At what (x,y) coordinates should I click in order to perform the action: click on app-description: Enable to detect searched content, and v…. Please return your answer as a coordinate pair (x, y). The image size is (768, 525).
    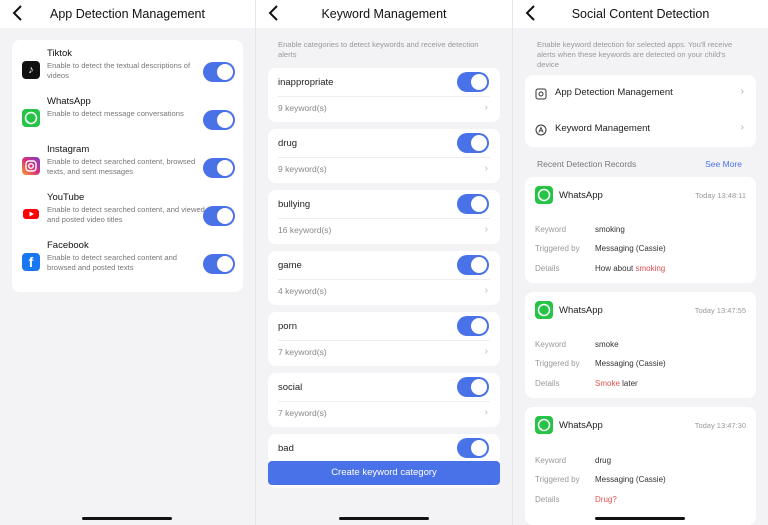
    Looking at the image, I should click on (126, 214).